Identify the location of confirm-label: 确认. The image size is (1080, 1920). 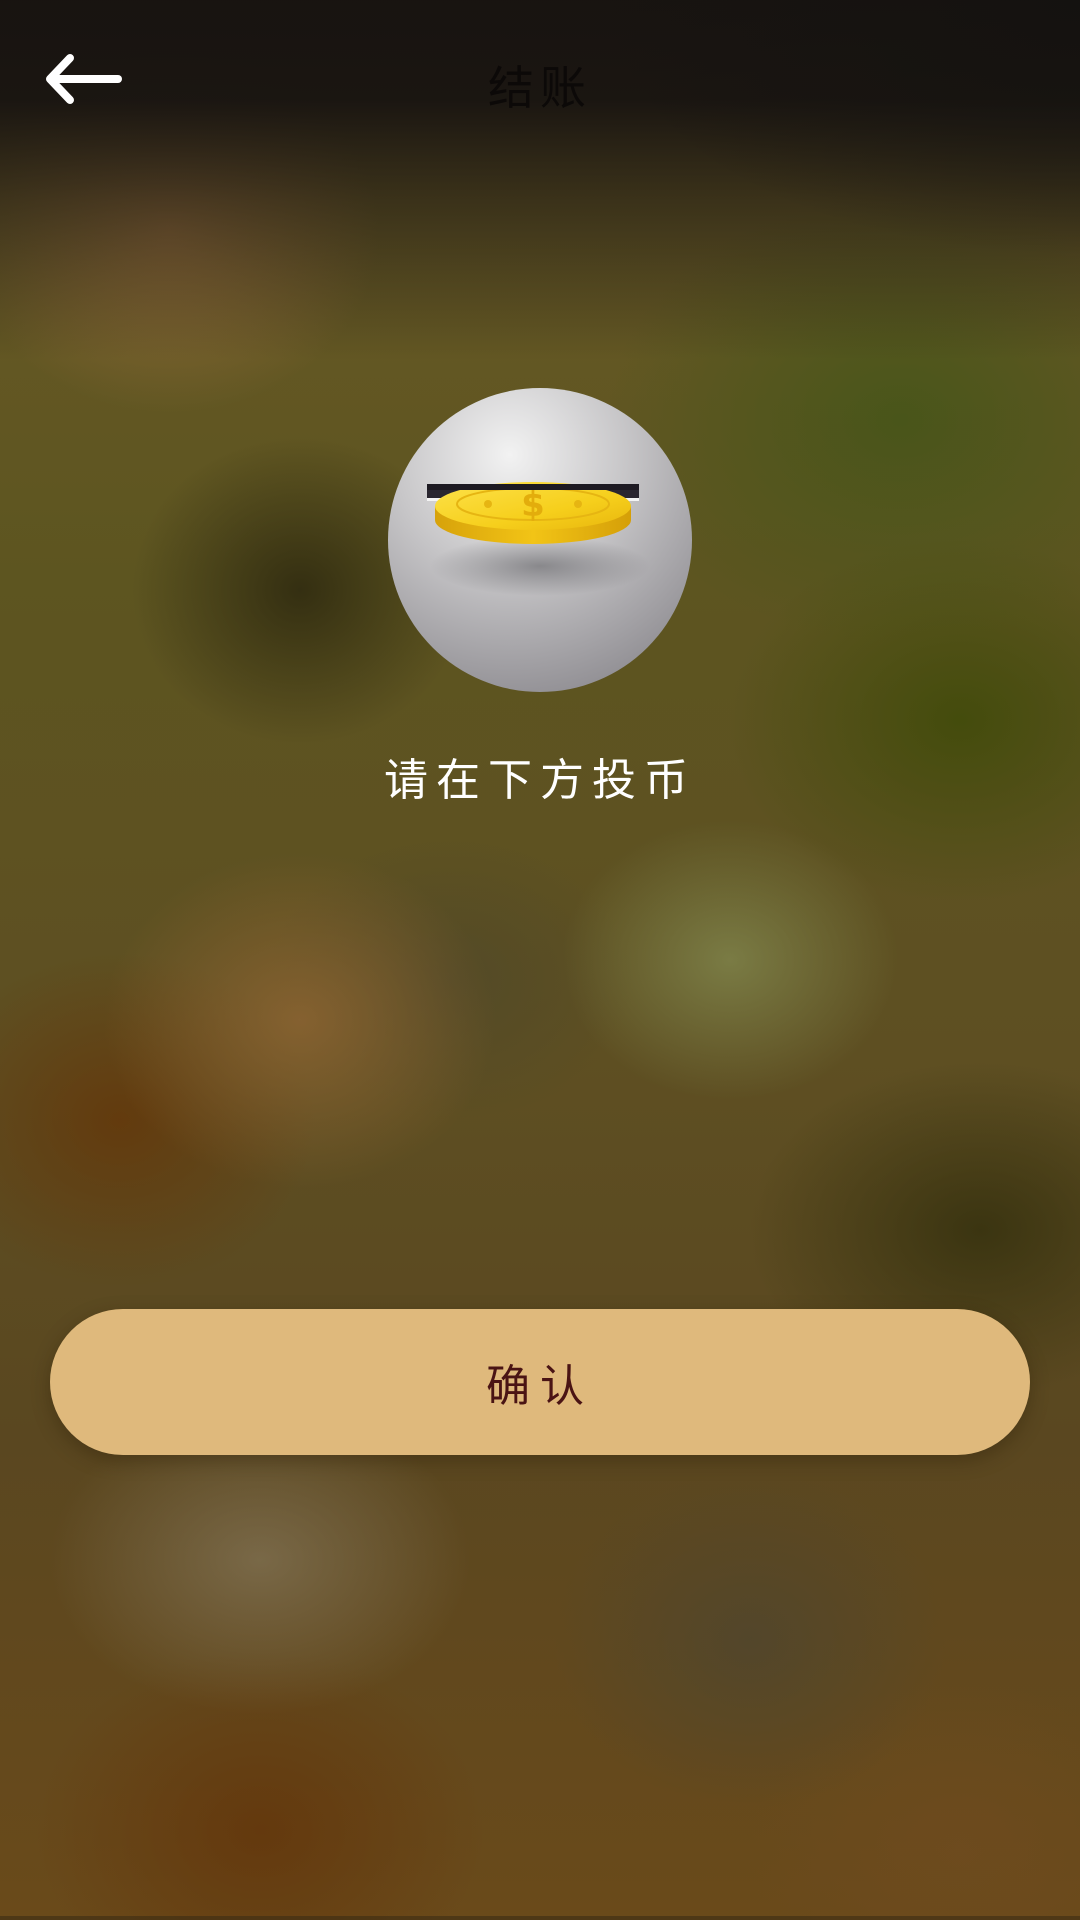
(540, 1386).